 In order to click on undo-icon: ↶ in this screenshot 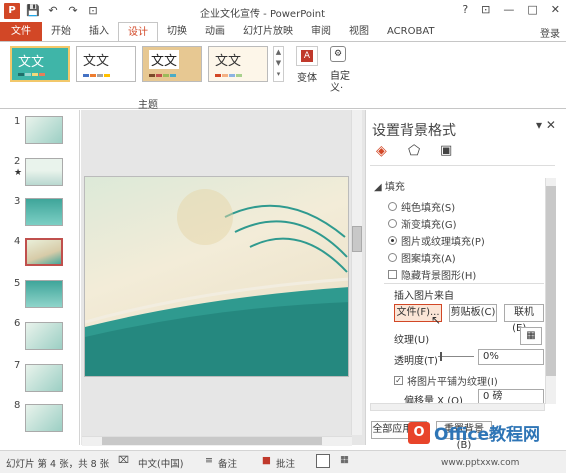, I will do `click(53, 11)`.